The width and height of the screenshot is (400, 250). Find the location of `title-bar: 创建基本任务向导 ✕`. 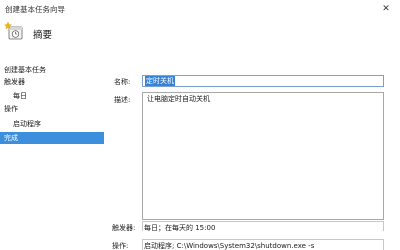

title-bar: 创建基本任务向导 ✕ is located at coordinates (200, 9).